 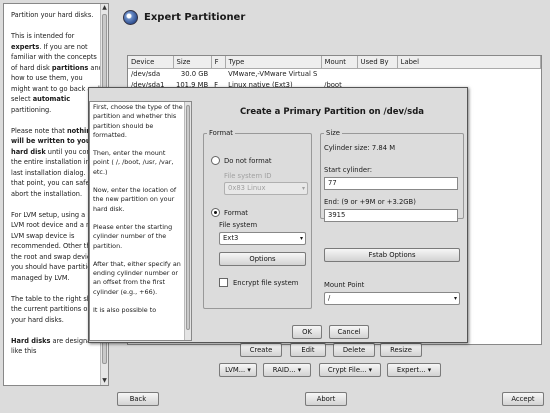 What do you see at coordinates (333, 133) in the screenshot?
I see `size-group-label: Size` at bounding box center [333, 133].